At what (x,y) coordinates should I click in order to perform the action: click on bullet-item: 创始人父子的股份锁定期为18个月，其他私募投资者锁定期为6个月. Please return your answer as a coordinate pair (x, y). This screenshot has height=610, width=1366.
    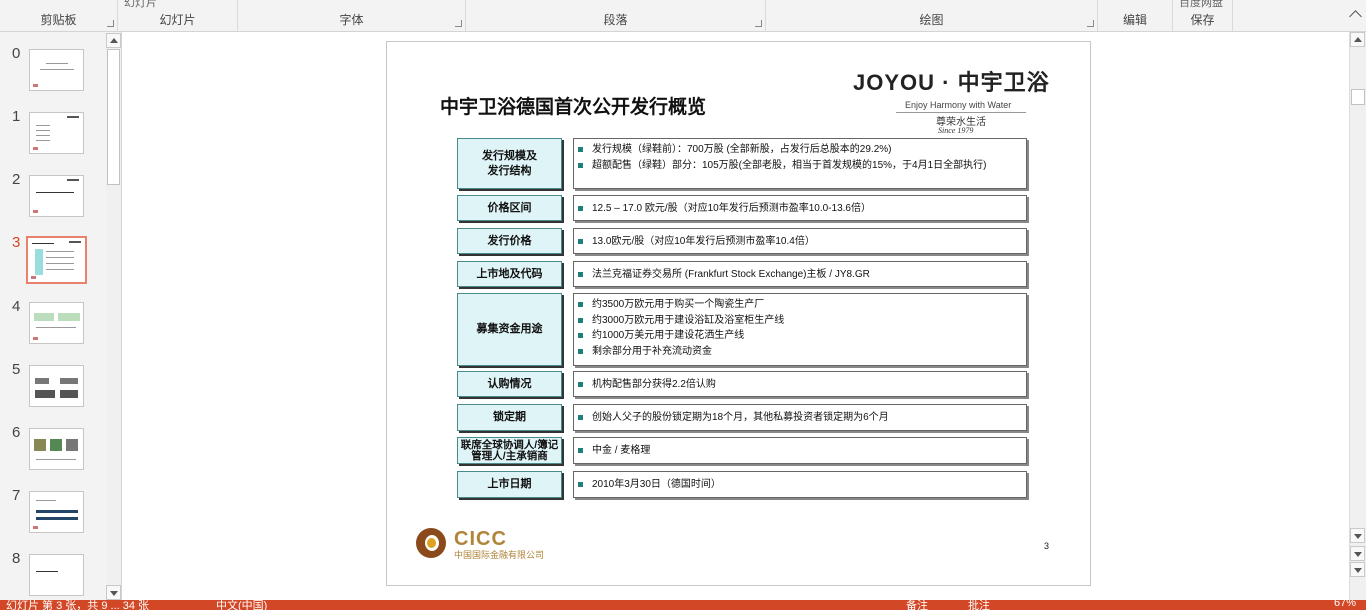
    Looking at the image, I should click on (799, 418).